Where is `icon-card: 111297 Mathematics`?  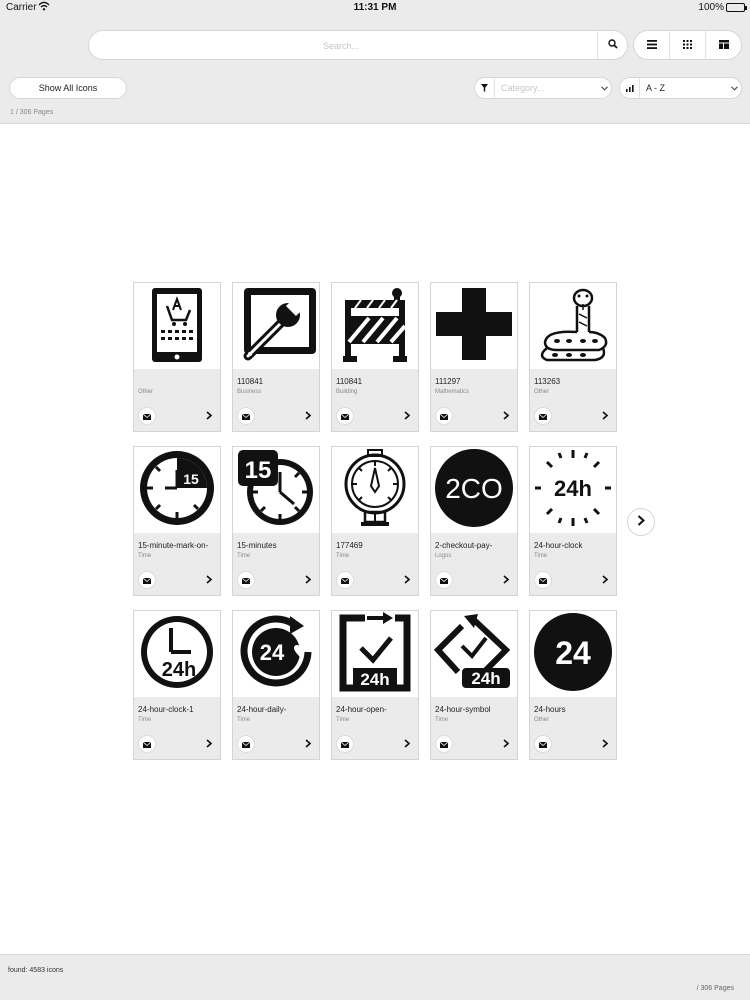 icon-card: 111297 Mathematics is located at coordinates (474, 357).